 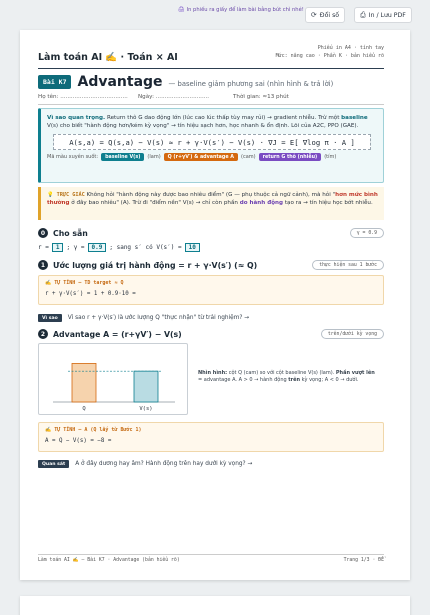 I want to click on printer-icon: 🖨, so click(x=181, y=10).